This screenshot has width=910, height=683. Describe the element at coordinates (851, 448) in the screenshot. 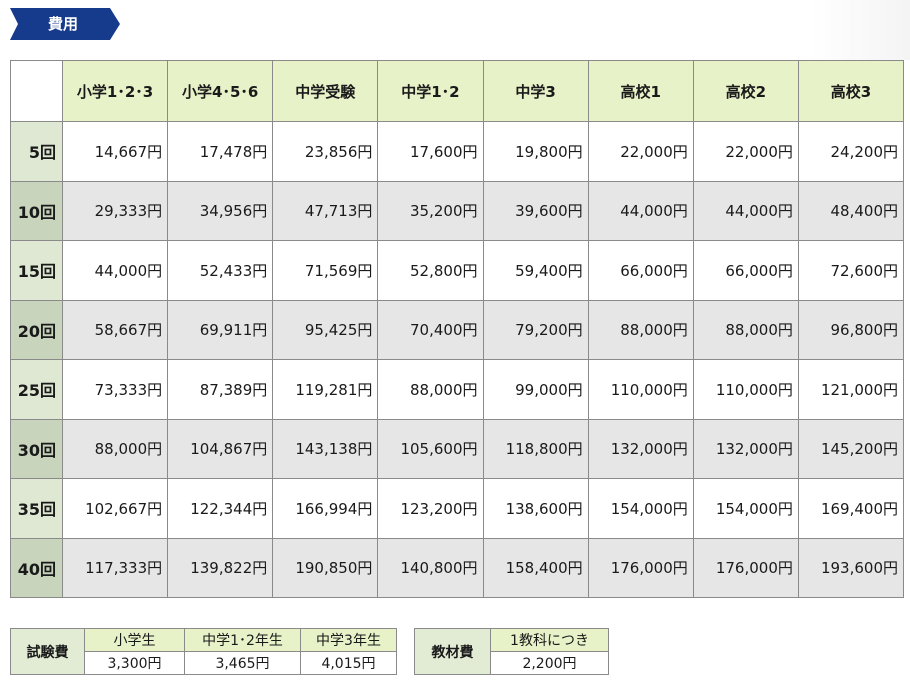

I see `fee-cell: 145,200円` at that location.